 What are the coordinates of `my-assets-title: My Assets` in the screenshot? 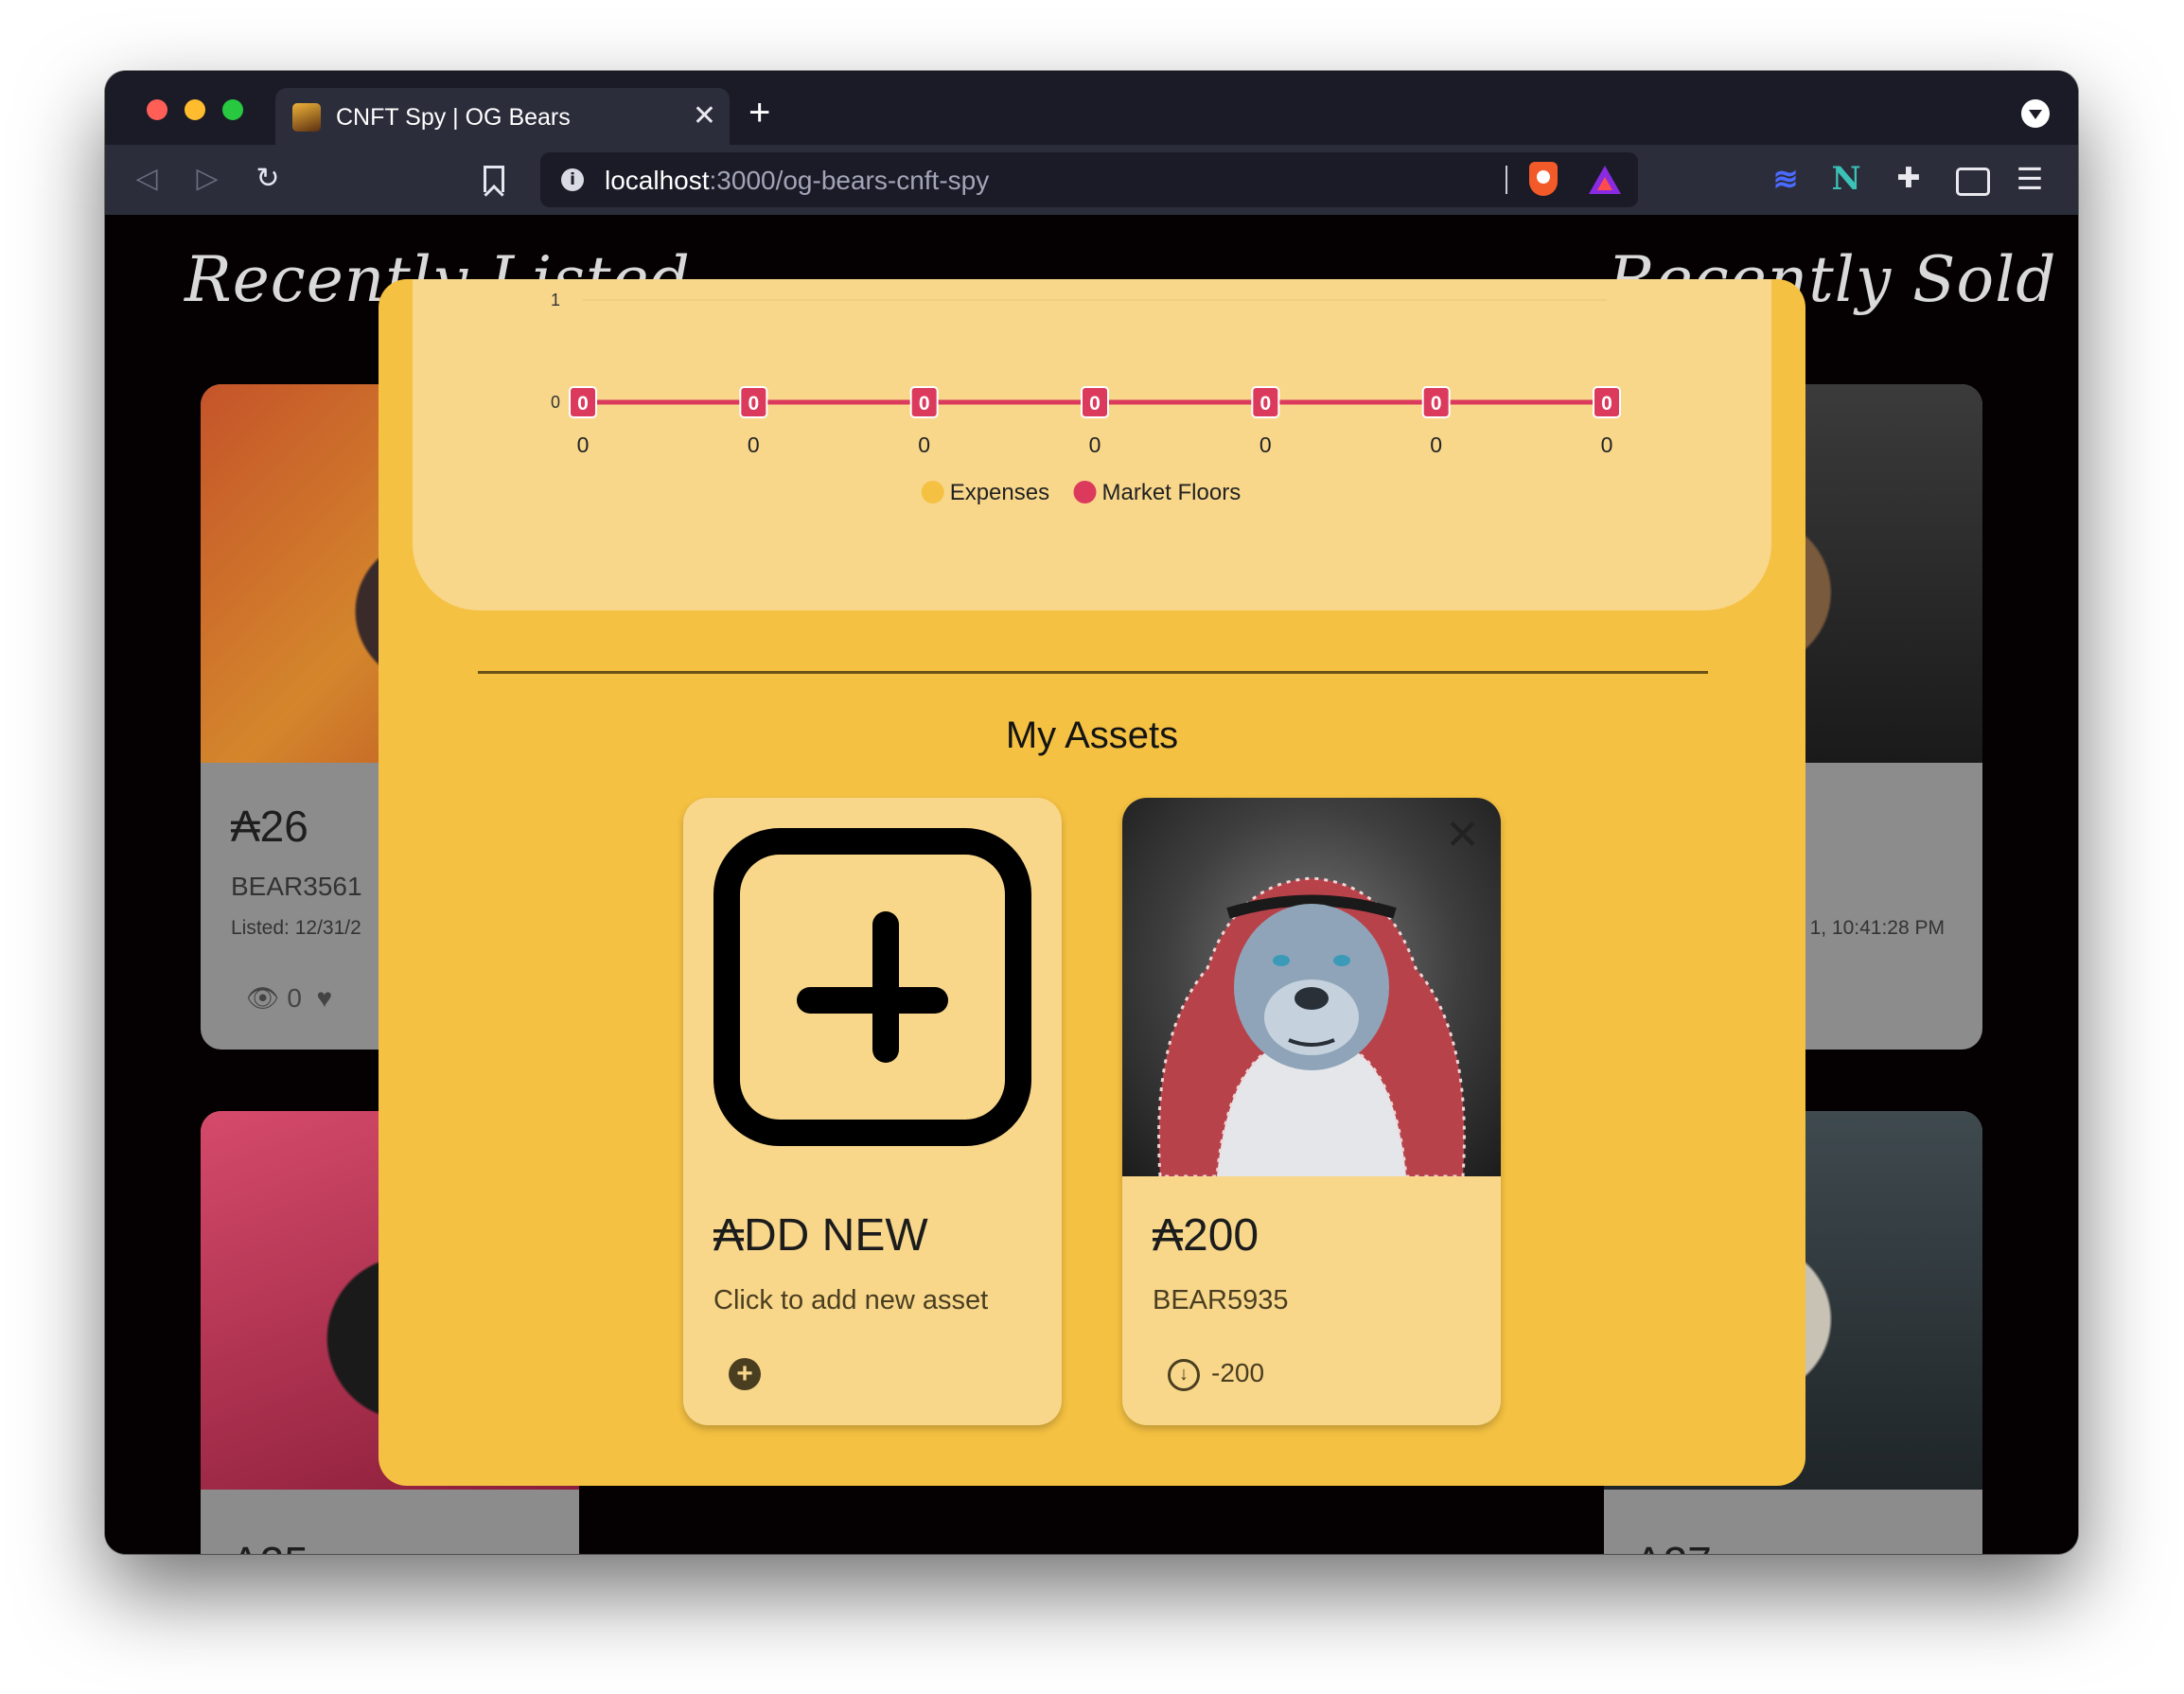 It's located at (1092, 735).